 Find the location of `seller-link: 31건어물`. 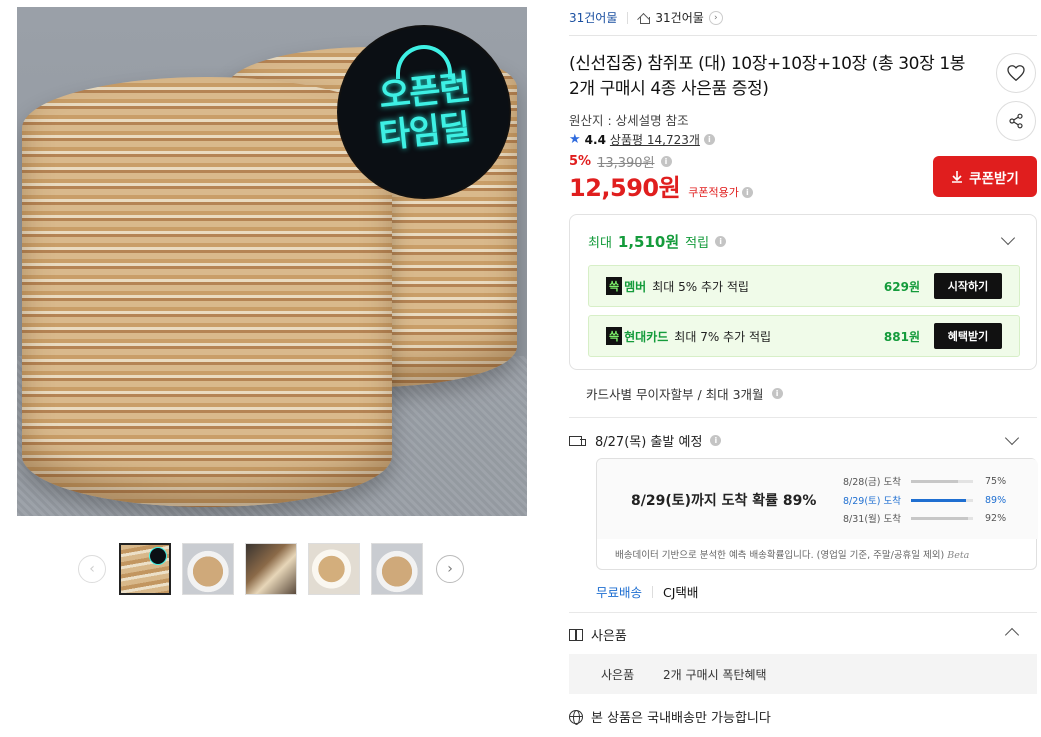

seller-link: 31건어물 is located at coordinates (593, 17).